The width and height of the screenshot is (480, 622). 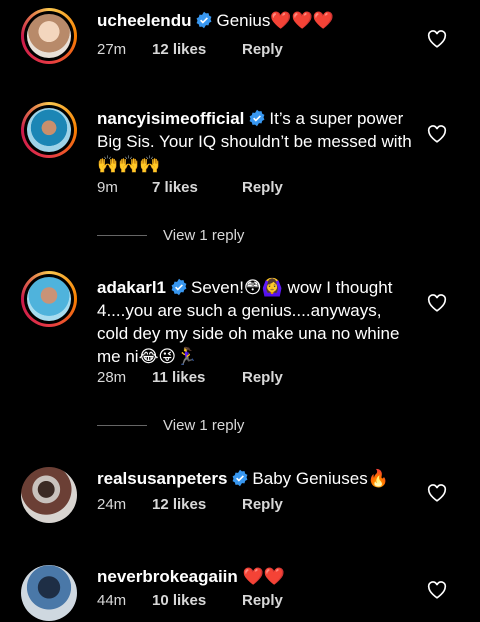 What do you see at coordinates (144, 20) in the screenshot?
I see `username-link: ucheelendu` at bounding box center [144, 20].